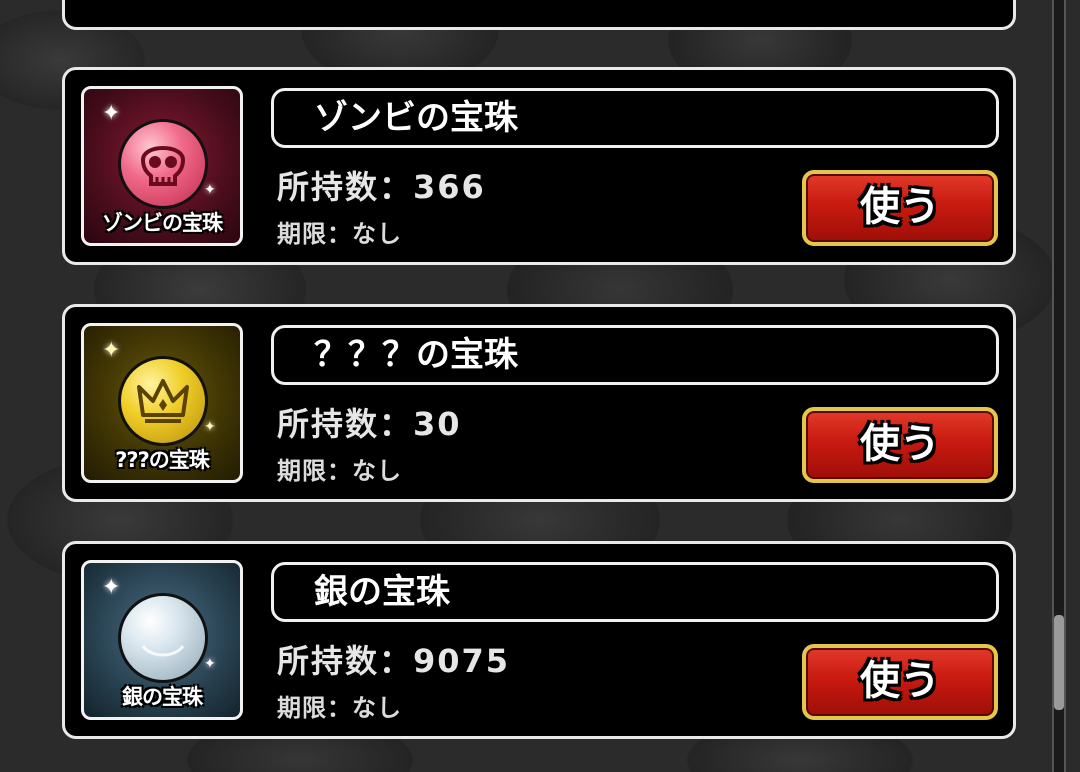  What do you see at coordinates (162, 697) in the screenshot?
I see `item-icon-label: 銀の宝珠` at bounding box center [162, 697].